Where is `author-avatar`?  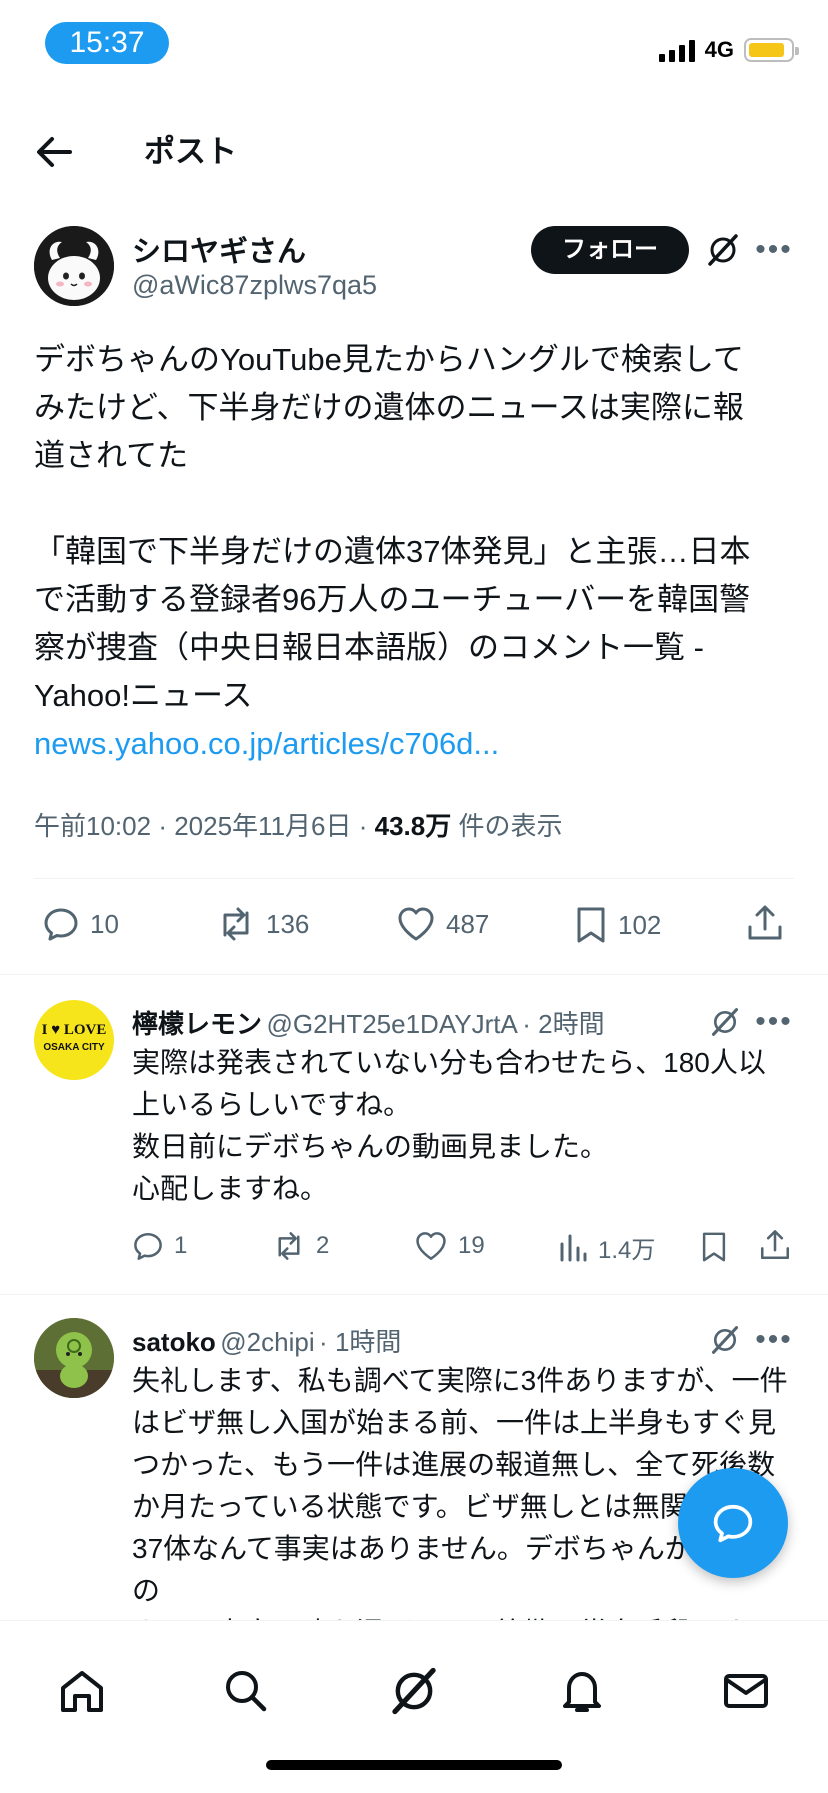 author-avatar is located at coordinates (74, 266).